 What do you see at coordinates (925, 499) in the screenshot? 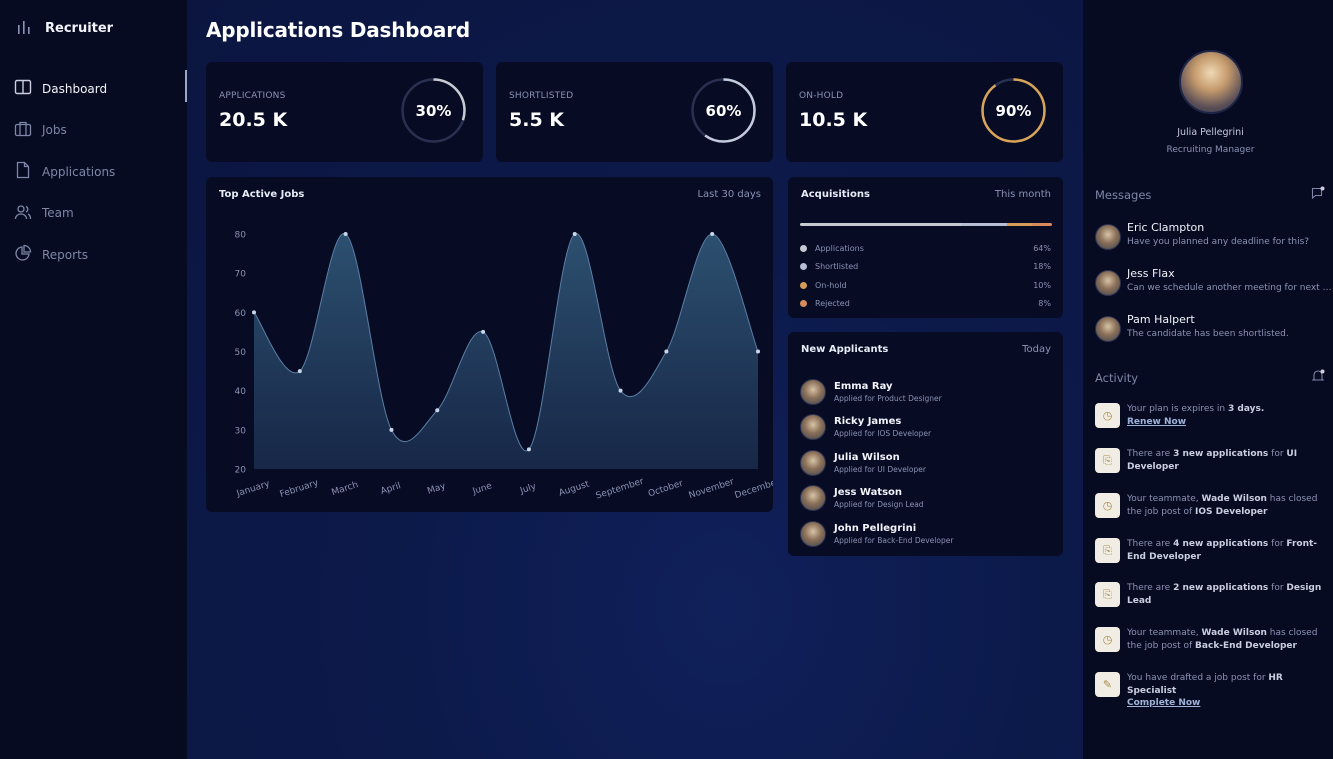
I see `applicant-row: Jess Watson Applied for Design Lead` at bounding box center [925, 499].